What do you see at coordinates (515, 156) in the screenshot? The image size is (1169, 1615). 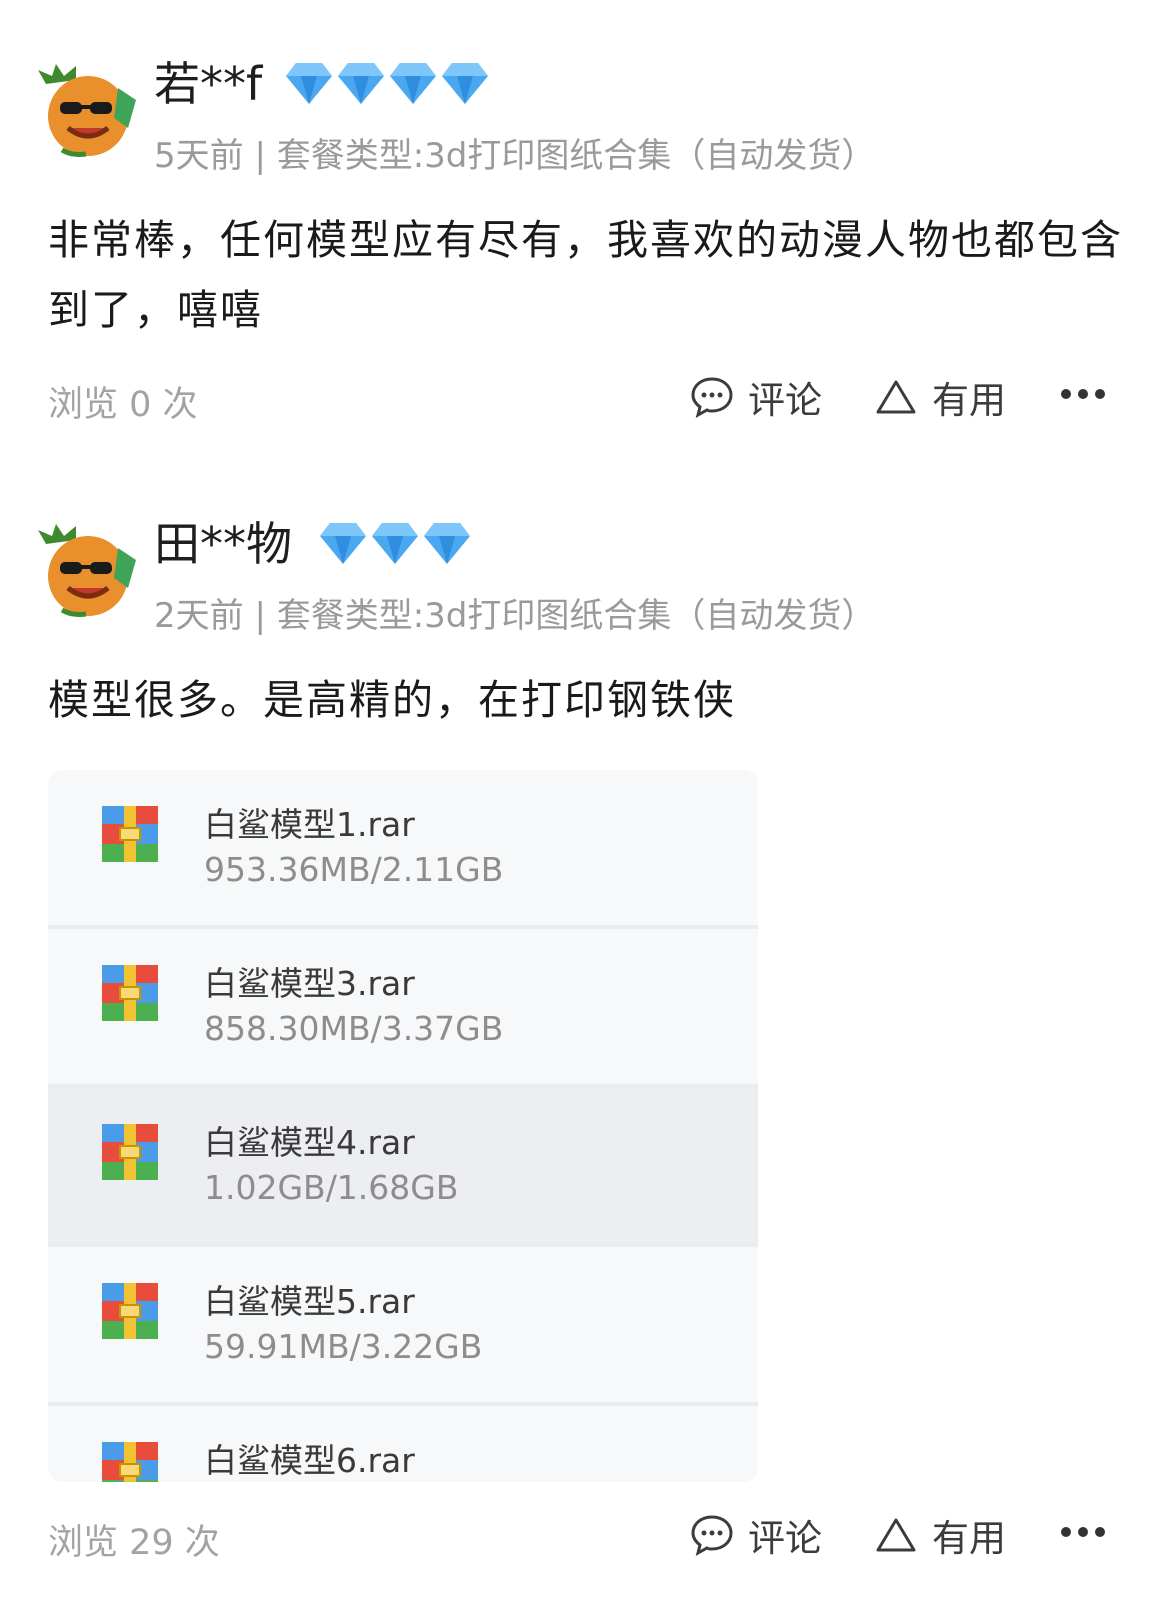 I see `review-meta: 5天前 | 套餐类型:3d打印图纸合集（自动发货）` at bounding box center [515, 156].